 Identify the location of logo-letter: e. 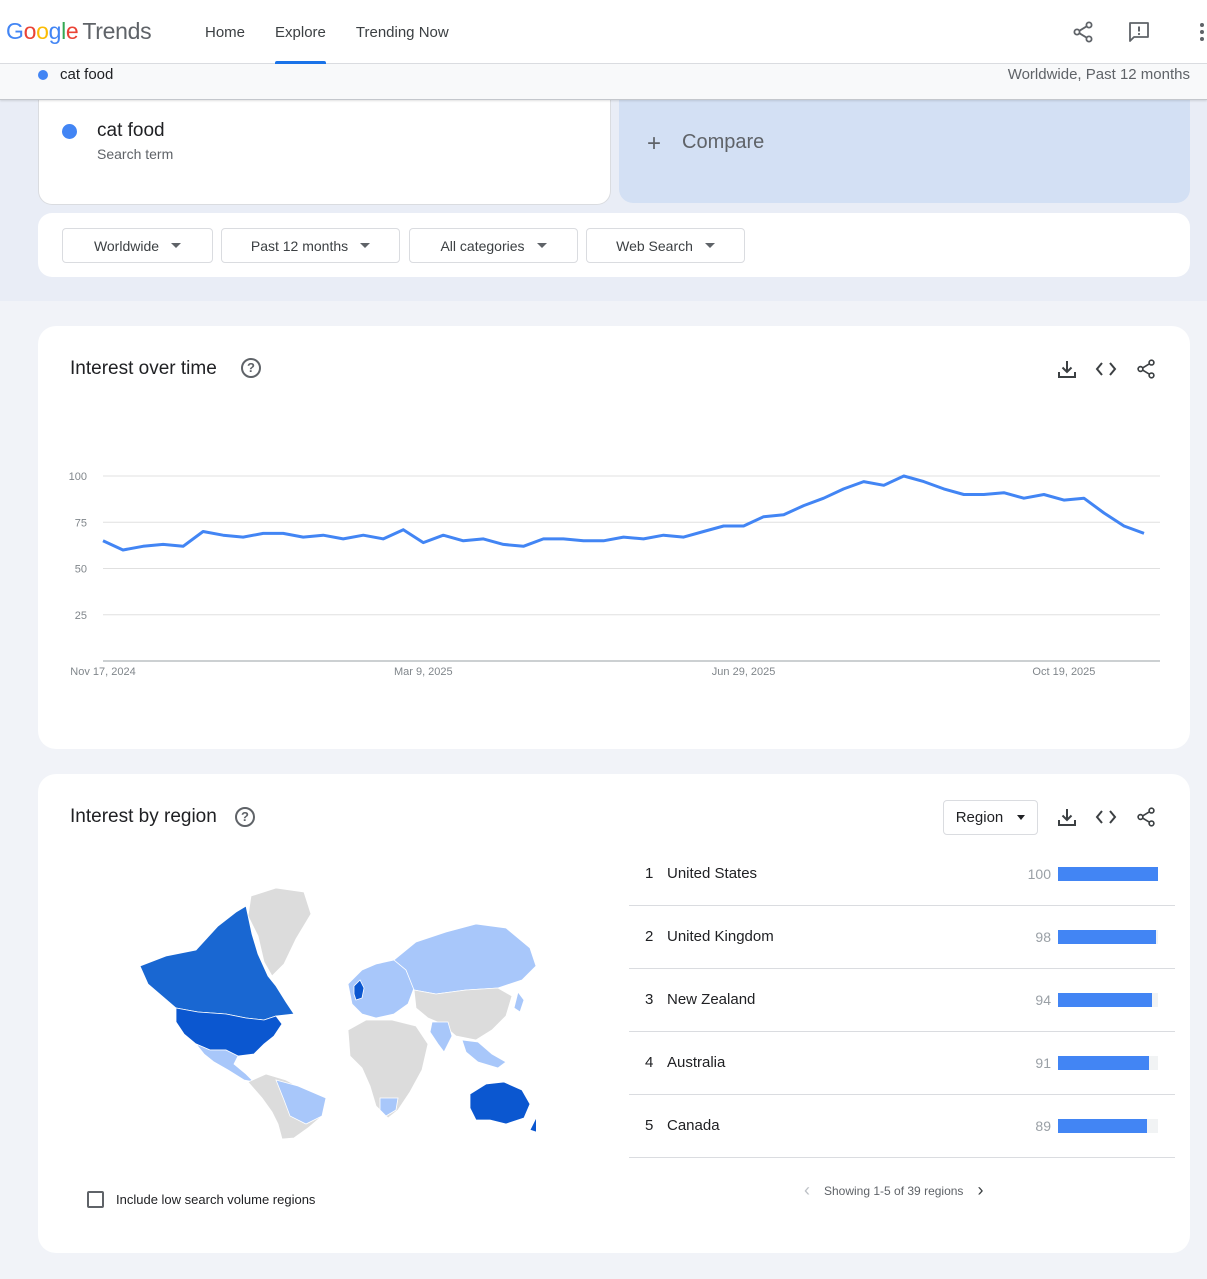
(72, 31).